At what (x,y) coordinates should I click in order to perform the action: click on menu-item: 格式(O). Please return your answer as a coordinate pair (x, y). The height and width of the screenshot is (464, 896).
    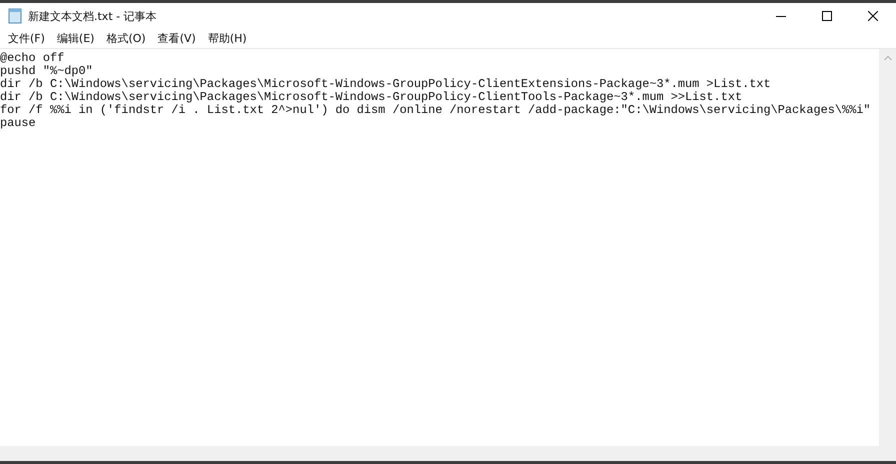
    Looking at the image, I should click on (126, 38).